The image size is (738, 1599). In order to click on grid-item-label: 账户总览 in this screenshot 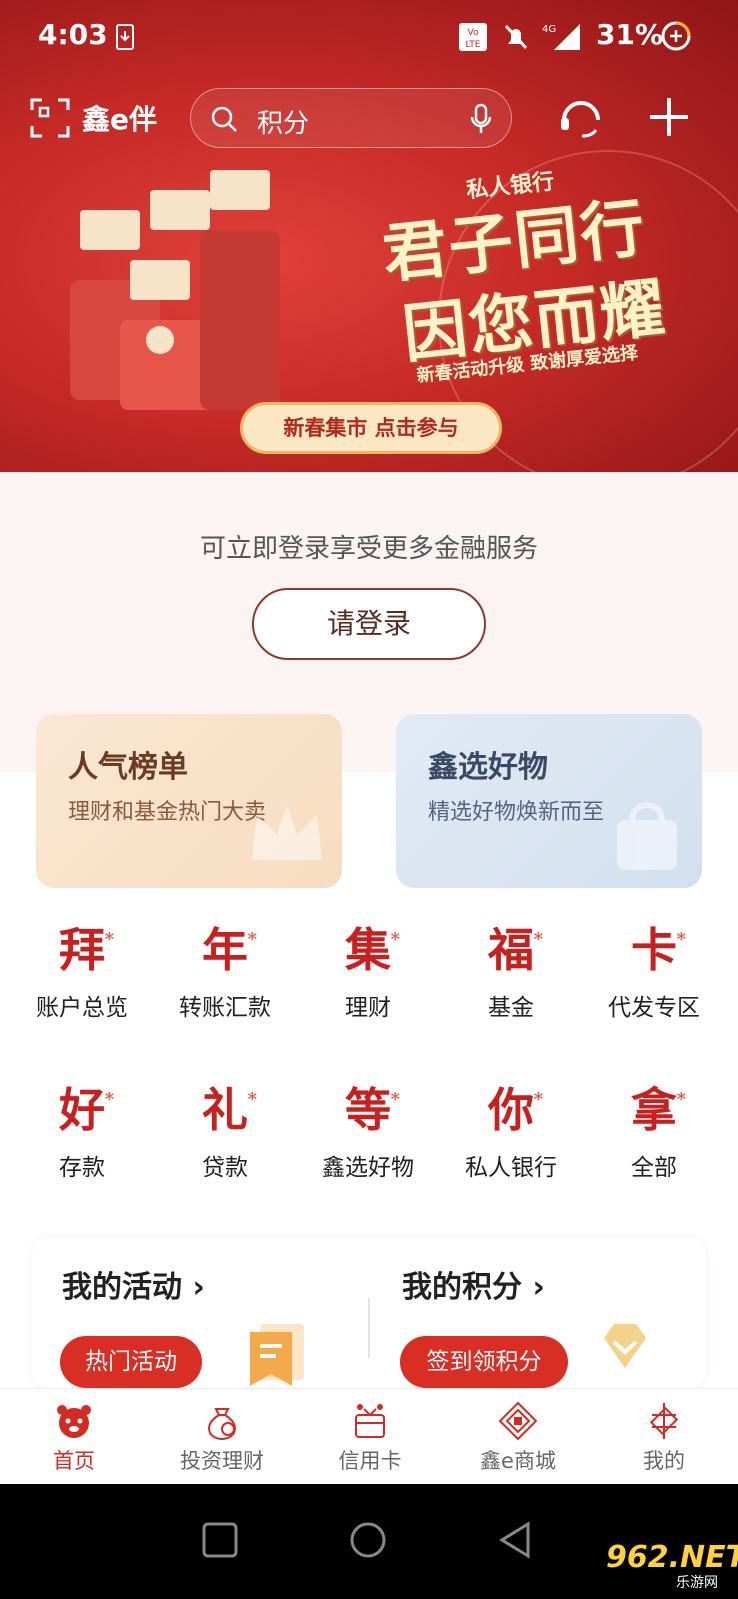, I will do `click(82, 1008)`.